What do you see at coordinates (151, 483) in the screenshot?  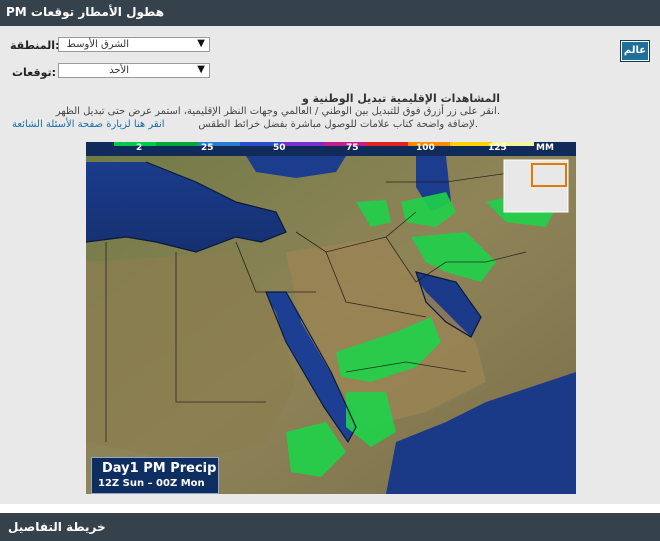 I see `legend-subtitle: 12Z Sun – 00Z Mon` at bounding box center [151, 483].